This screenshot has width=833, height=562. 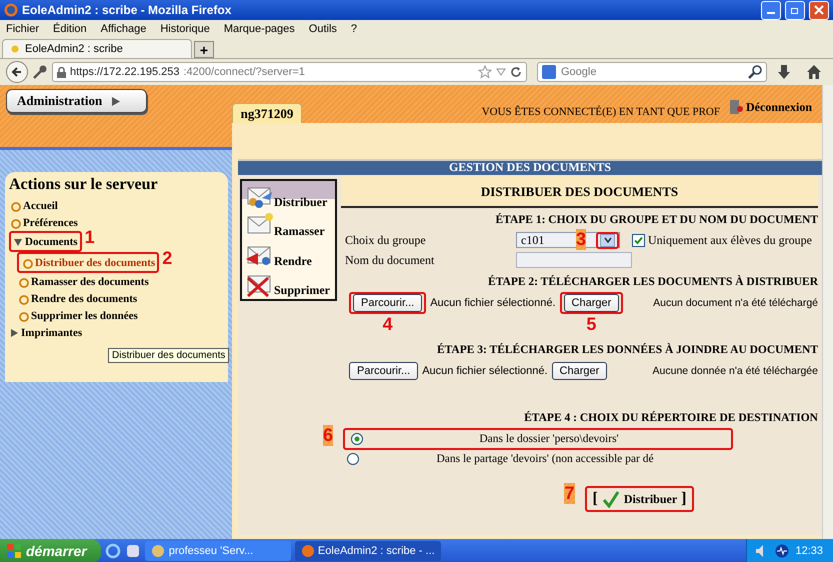 I want to click on close-button, so click(x=819, y=10).